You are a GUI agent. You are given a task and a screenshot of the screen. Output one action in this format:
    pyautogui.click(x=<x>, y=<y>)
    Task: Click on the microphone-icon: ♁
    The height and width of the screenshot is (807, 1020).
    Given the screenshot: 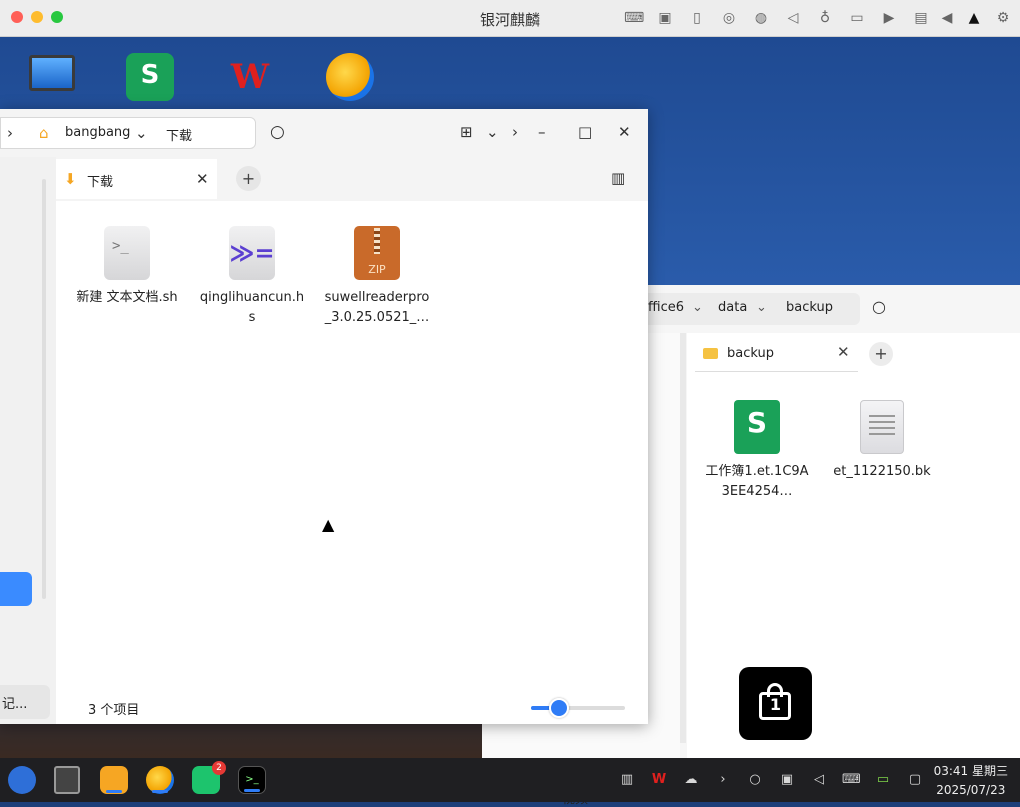 What is the action you would take?
    pyautogui.click(x=825, y=18)
    